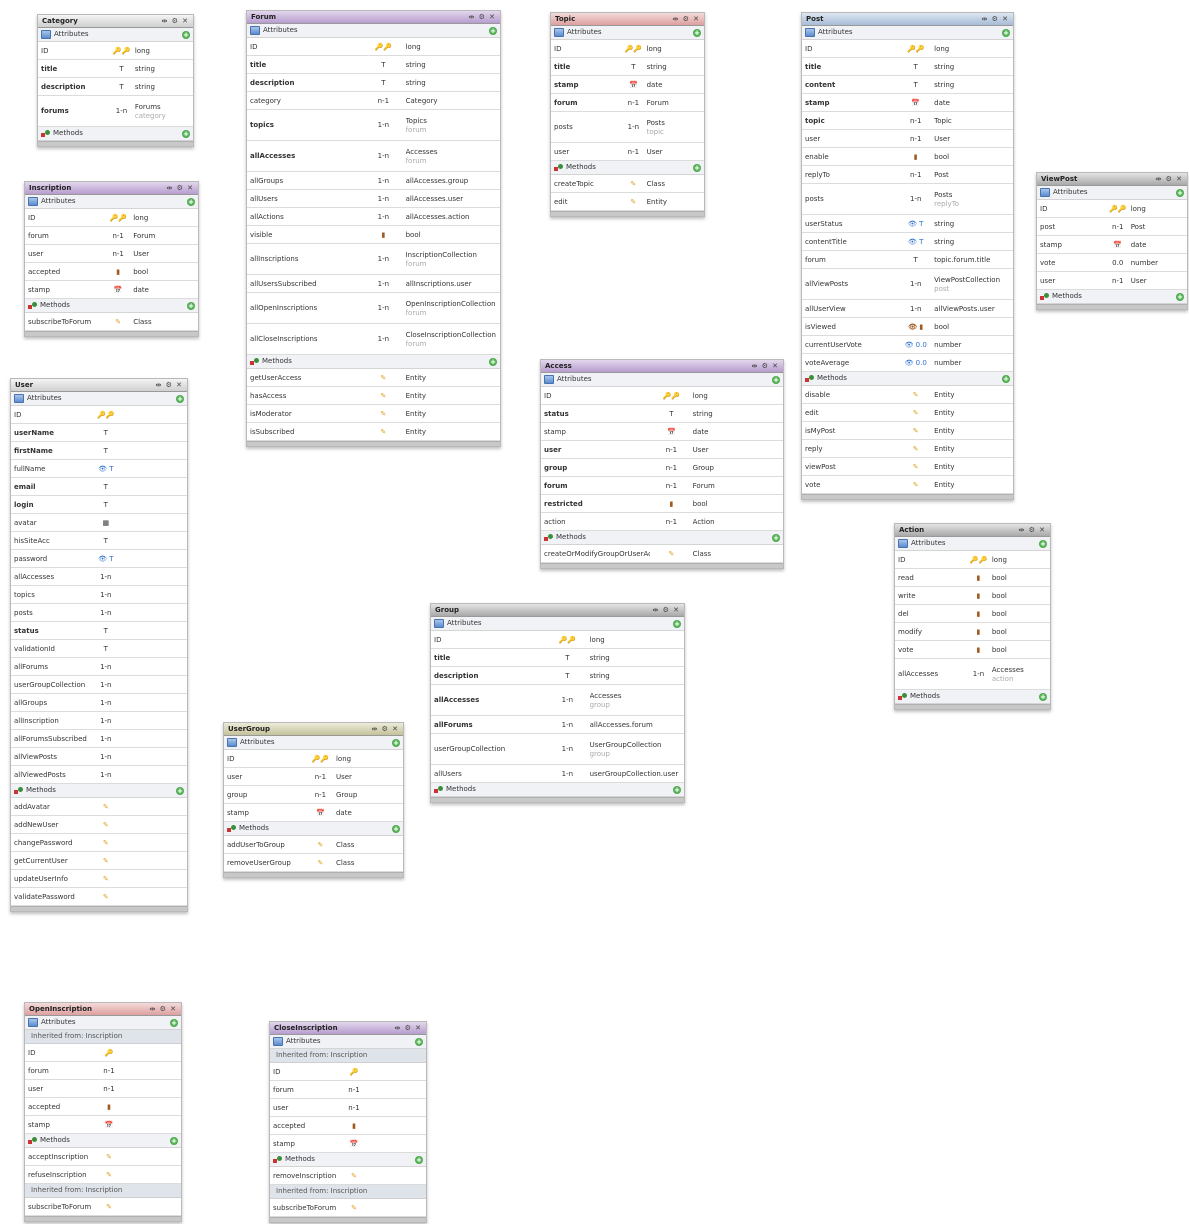 The width and height of the screenshot is (1189, 1224). Describe the element at coordinates (662, 554) in the screenshot. I see `method-row: createOrModifyGroupOrUserAccess ✎ Class` at that location.